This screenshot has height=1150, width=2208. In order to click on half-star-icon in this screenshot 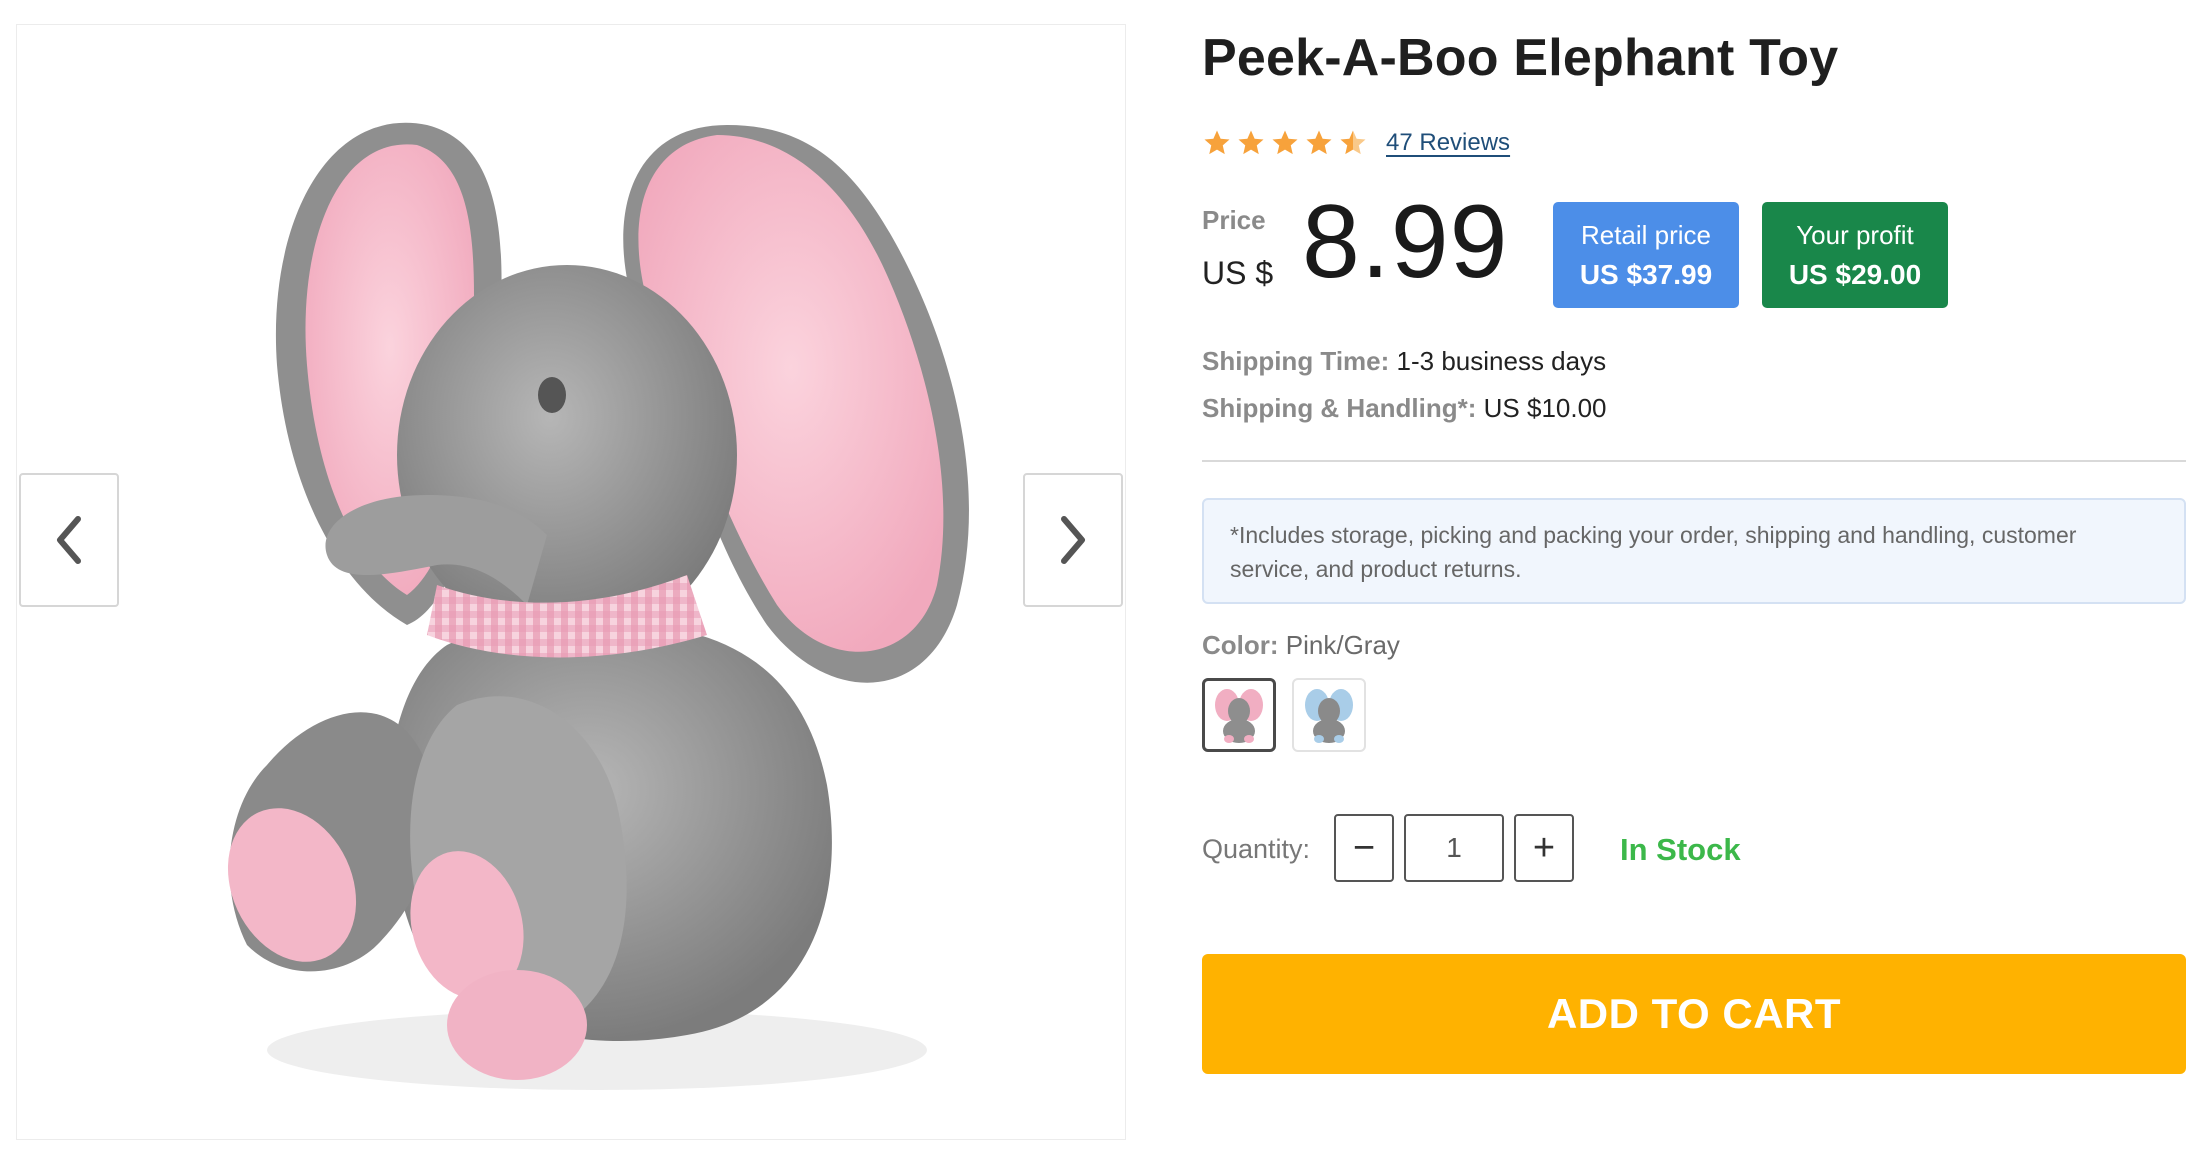, I will do `click(1353, 142)`.